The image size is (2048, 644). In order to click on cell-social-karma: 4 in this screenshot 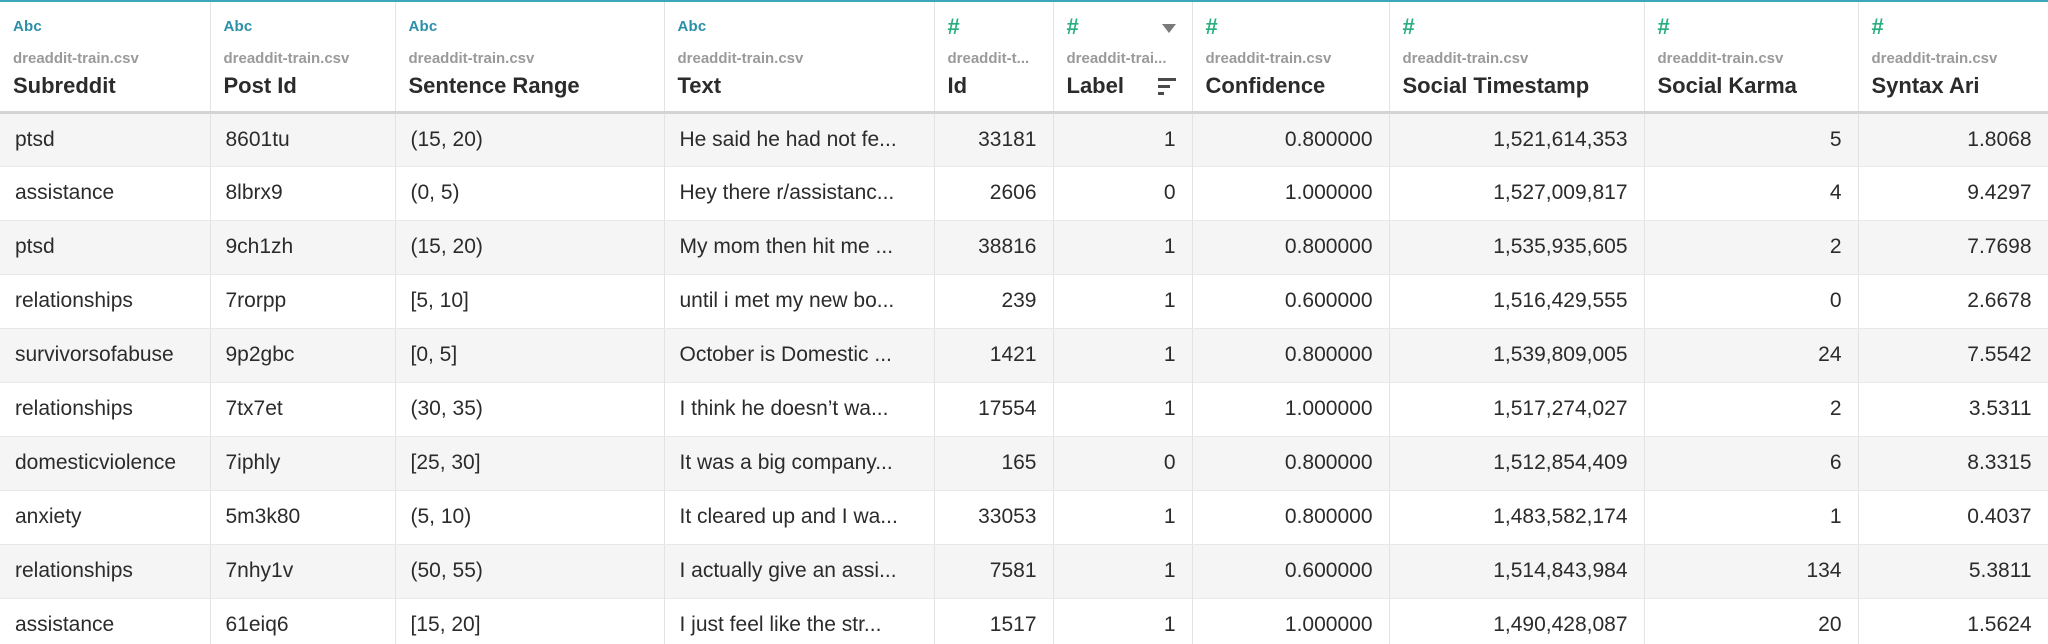, I will do `click(1751, 193)`.